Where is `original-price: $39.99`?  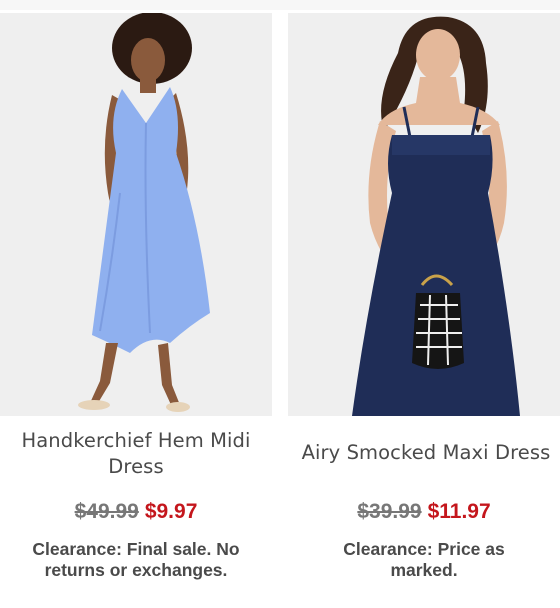
original-price: $39.99 is located at coordinates (389, 511).